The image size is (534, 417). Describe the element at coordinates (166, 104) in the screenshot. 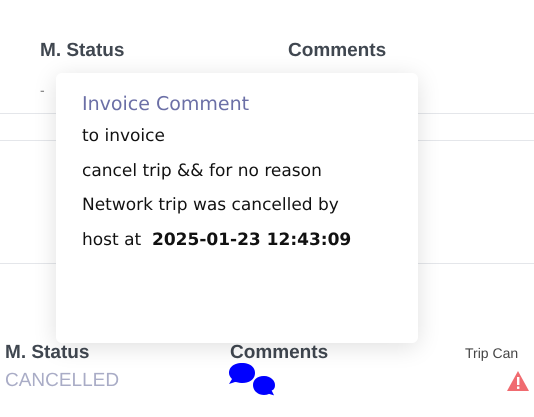

I see `popup-title: Invoice Comment` at that location.